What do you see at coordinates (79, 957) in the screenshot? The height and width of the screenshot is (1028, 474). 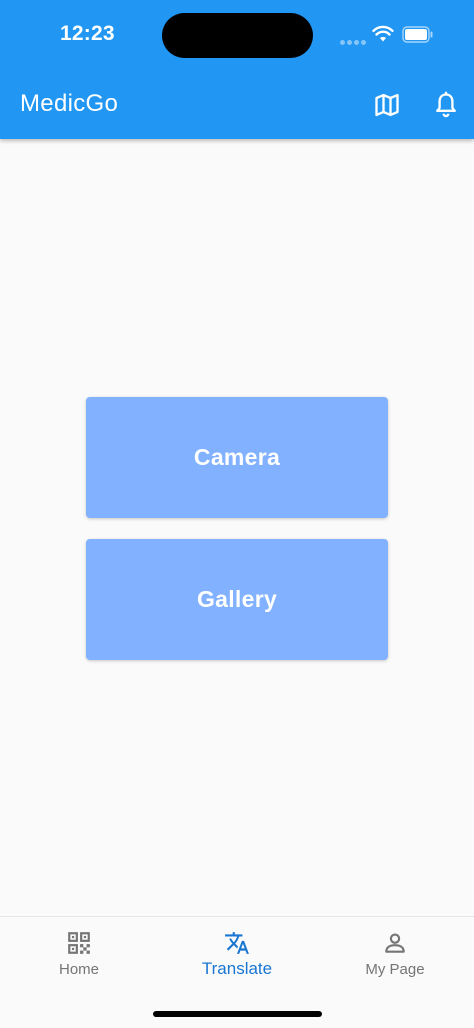 I see `nav-item-home: Home` at bounding box center [79, 957].